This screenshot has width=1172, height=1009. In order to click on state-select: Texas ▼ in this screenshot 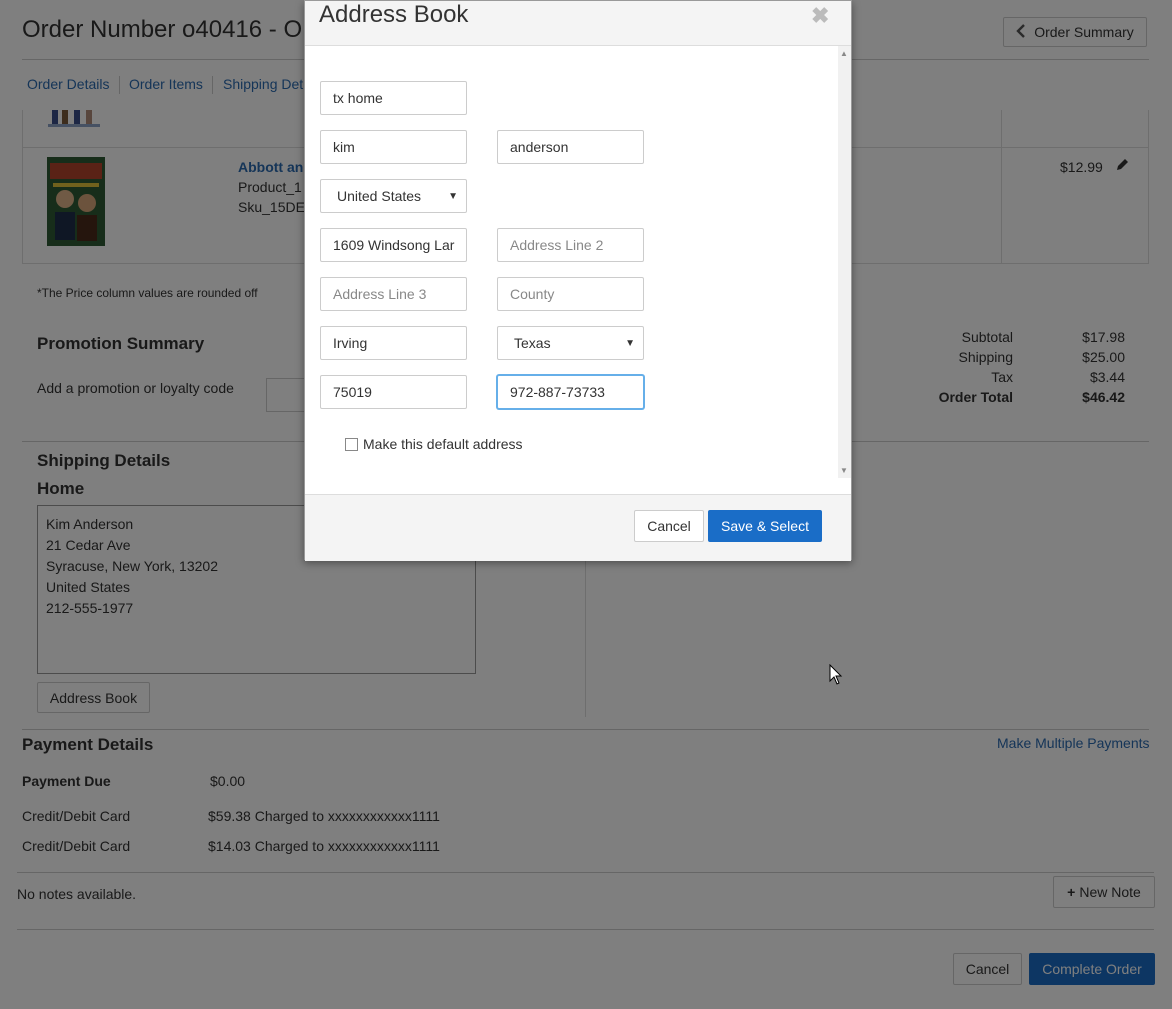, I will do `click(570, 343)`.